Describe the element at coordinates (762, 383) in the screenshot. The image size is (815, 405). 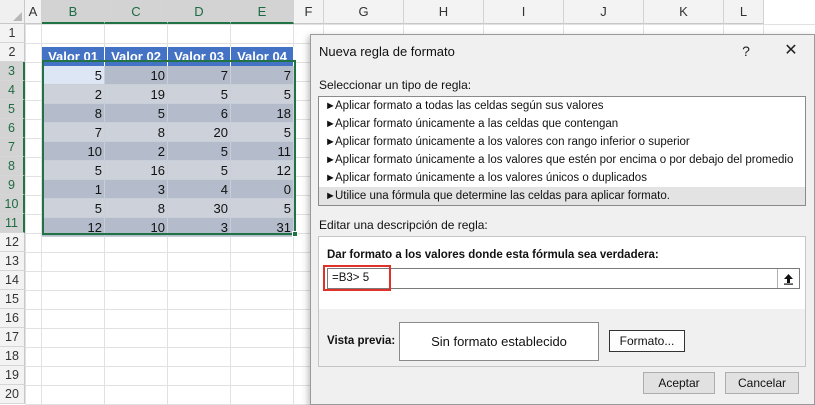
I see `cancel-button: Cancelar` at that location.